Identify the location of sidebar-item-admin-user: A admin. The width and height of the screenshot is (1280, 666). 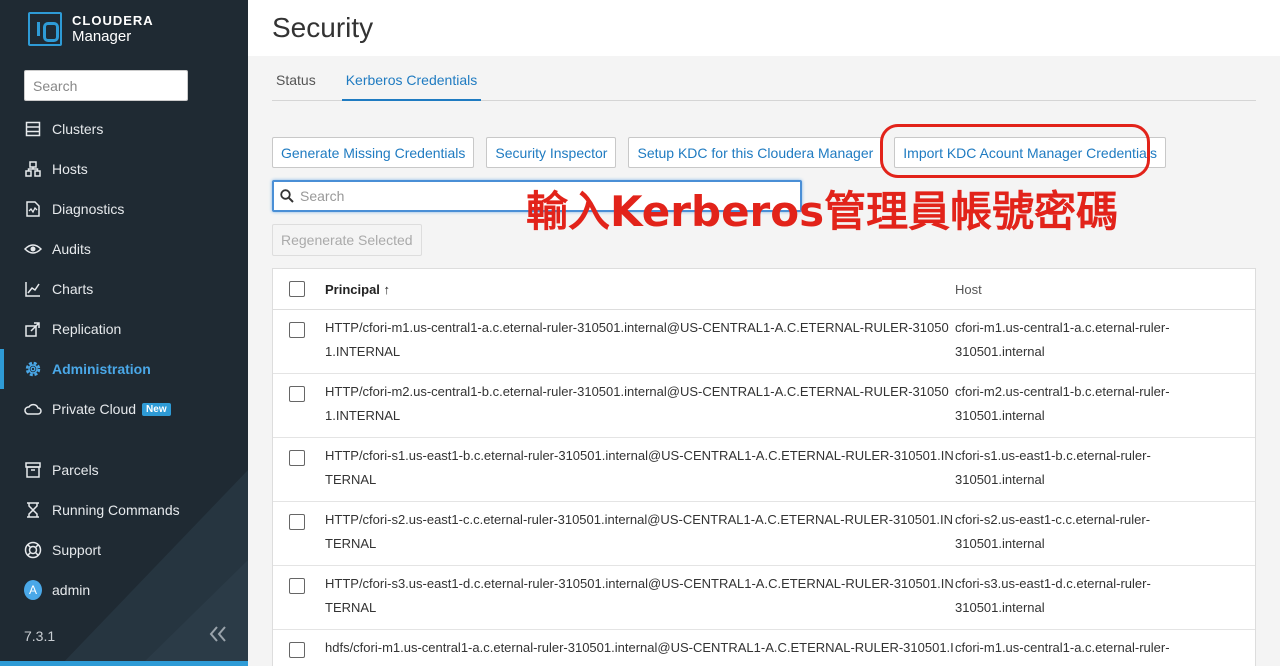
(124, 590).